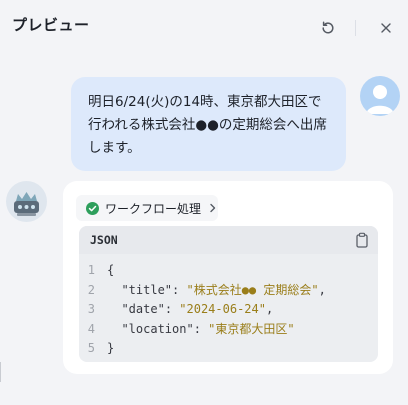 The image size is (408, 405). What do you see at coordinates (380, 96) in the screenshot?
I see `user-avatar-icon` at bounding box center [380, 96].